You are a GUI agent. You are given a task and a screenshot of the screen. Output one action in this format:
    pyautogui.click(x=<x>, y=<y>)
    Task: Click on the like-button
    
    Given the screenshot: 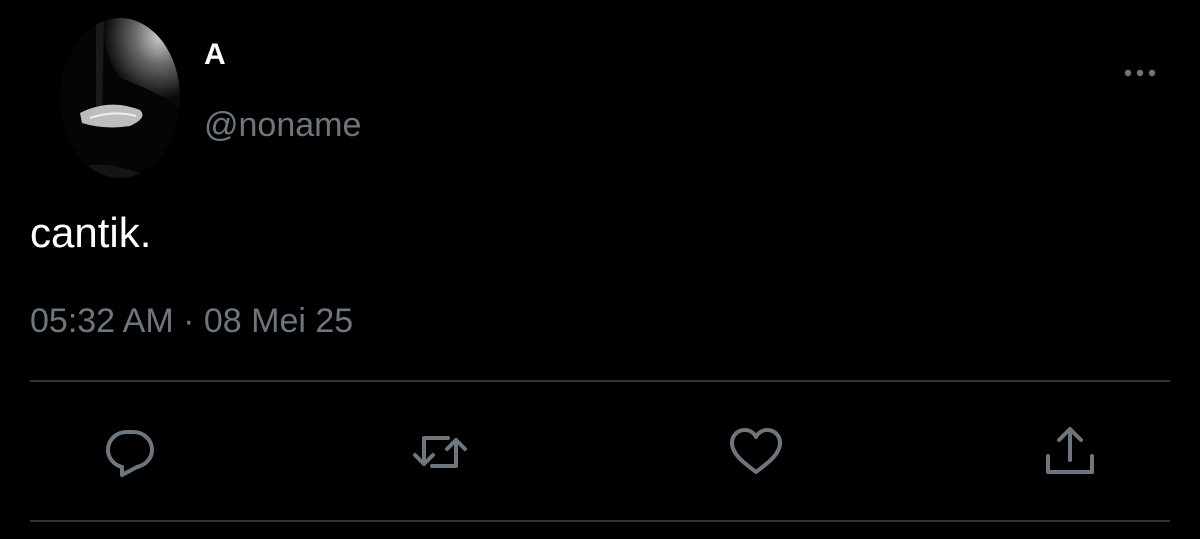 What is the action you would take?
    pyautogui.click(x=756, y=452)
    